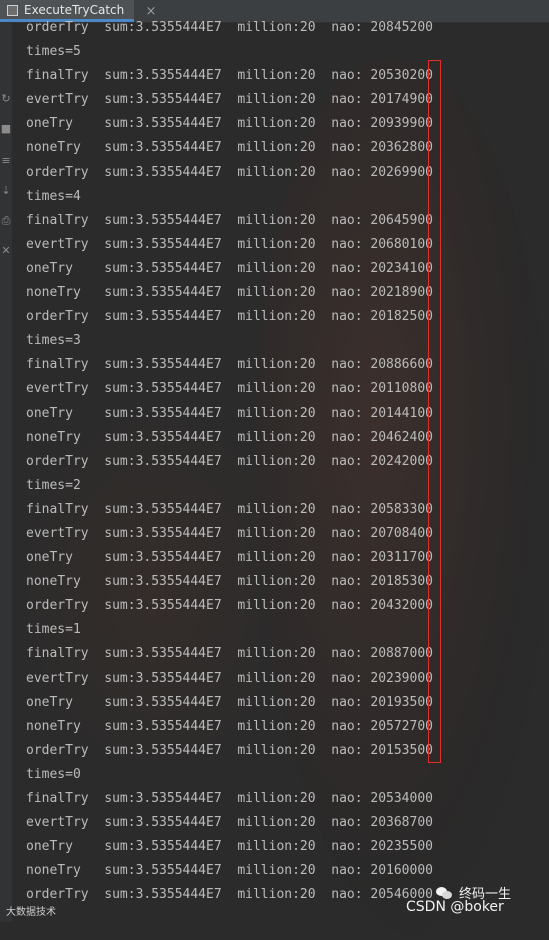 The height and width of the screenshot is (940, 549). I want to click on tab-label: ExecuteTryCatch, so click(74, 9).